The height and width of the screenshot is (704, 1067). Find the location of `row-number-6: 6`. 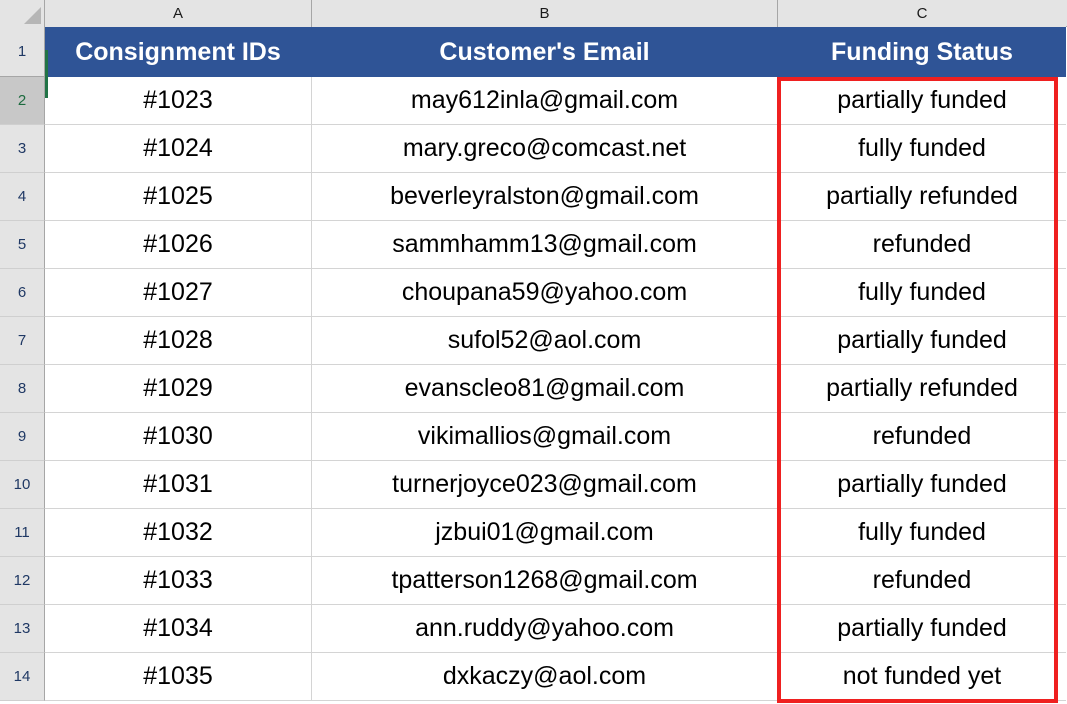

row-number-6: 6 is located at coordinates (22, 293).